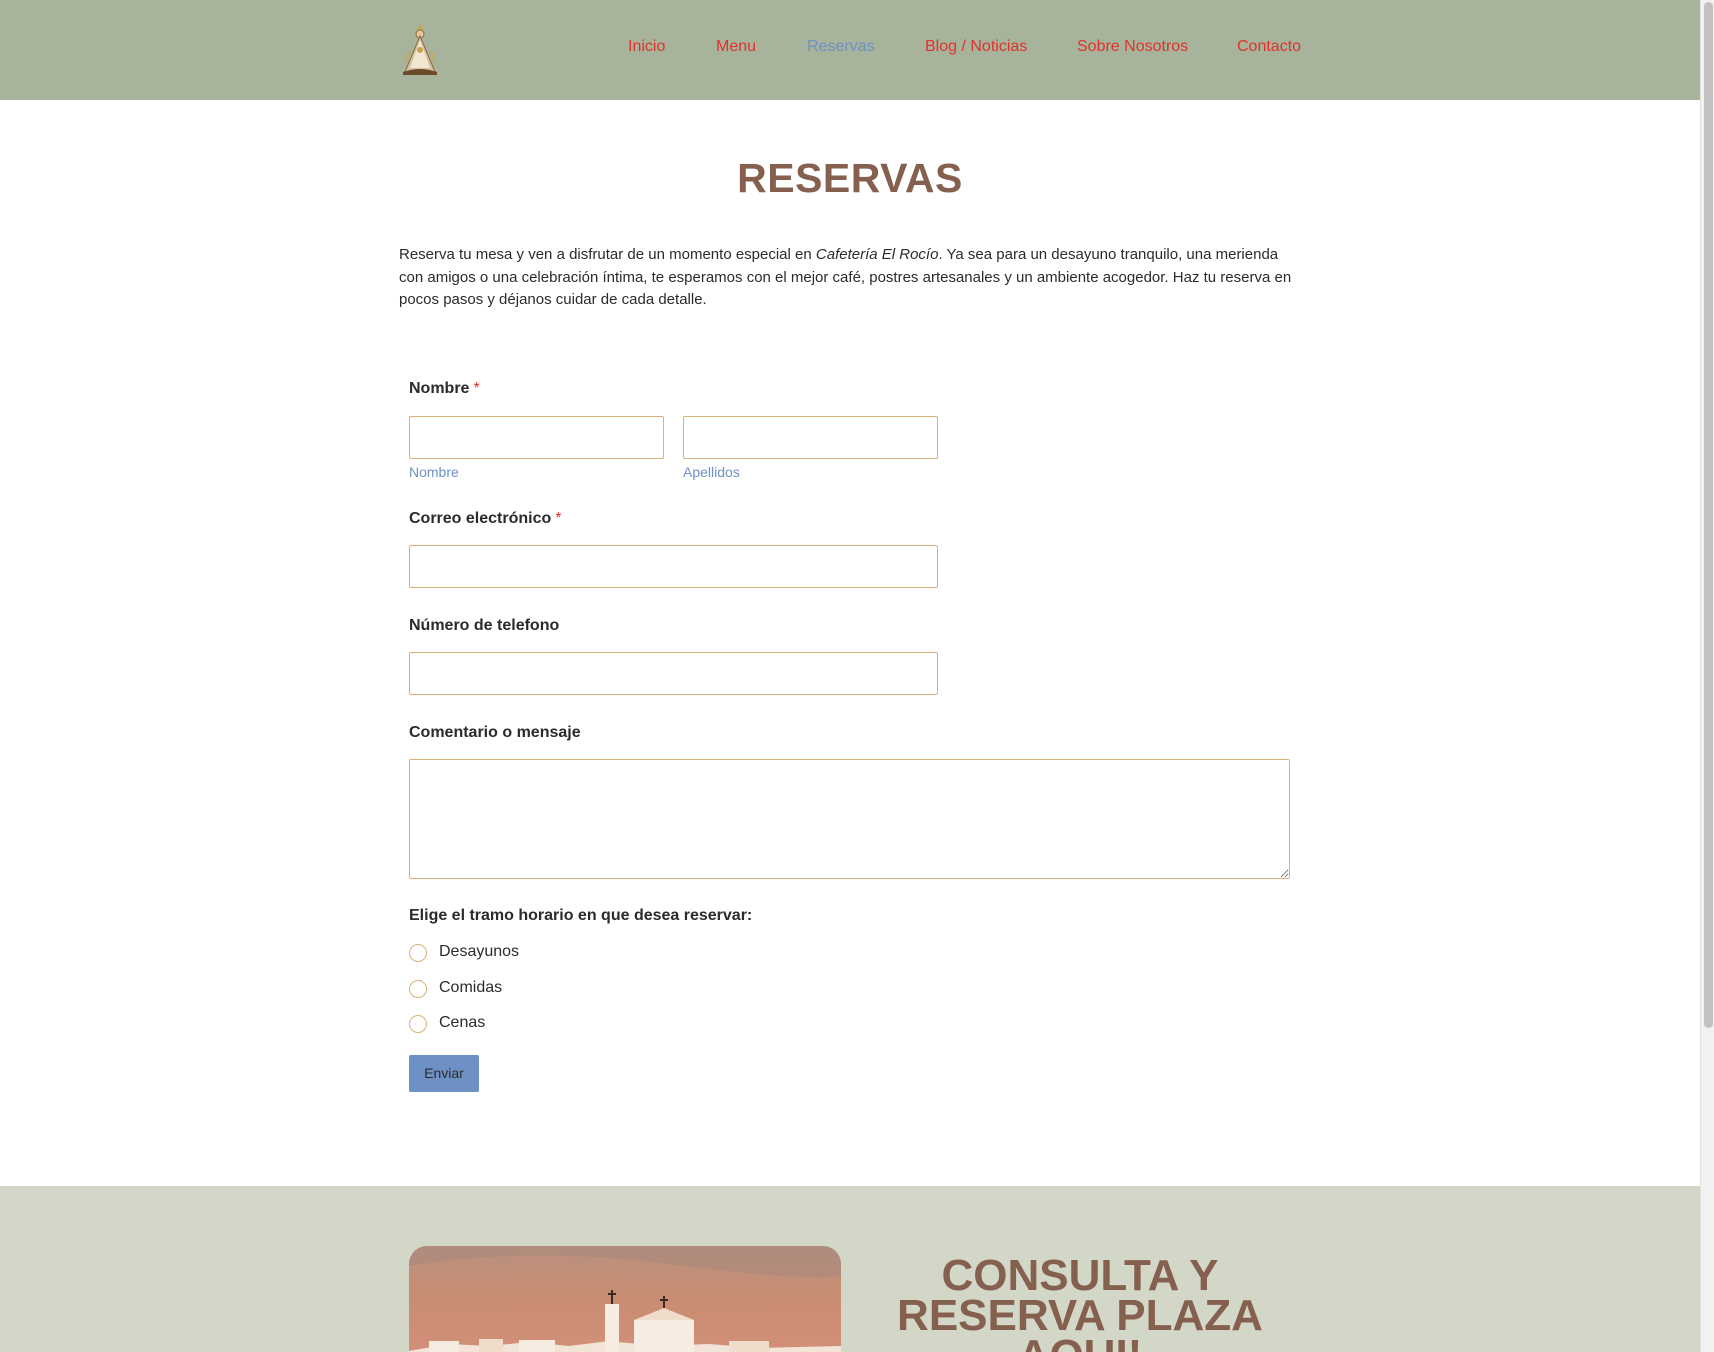 The width and height of the screenshot is (1714, 1352). Describe the element at coordinates (1269, 47) in the screenshot. I see `nav-link-contacto: Contacto` at that location.